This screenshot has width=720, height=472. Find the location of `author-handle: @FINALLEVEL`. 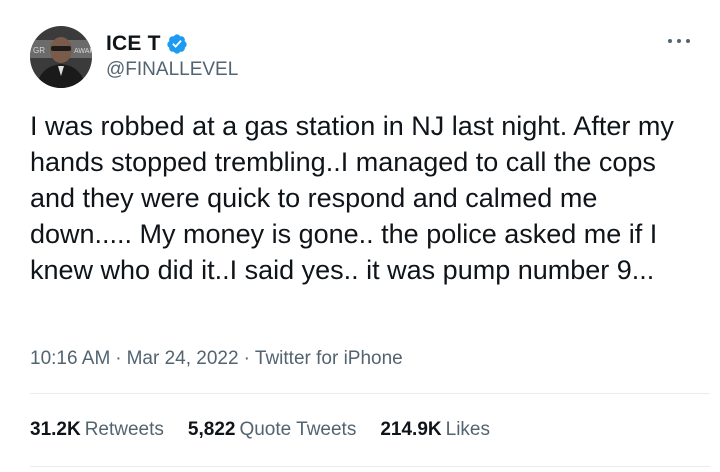

author-handle: @FINALLEVEL is located at coordinates (172, 70).